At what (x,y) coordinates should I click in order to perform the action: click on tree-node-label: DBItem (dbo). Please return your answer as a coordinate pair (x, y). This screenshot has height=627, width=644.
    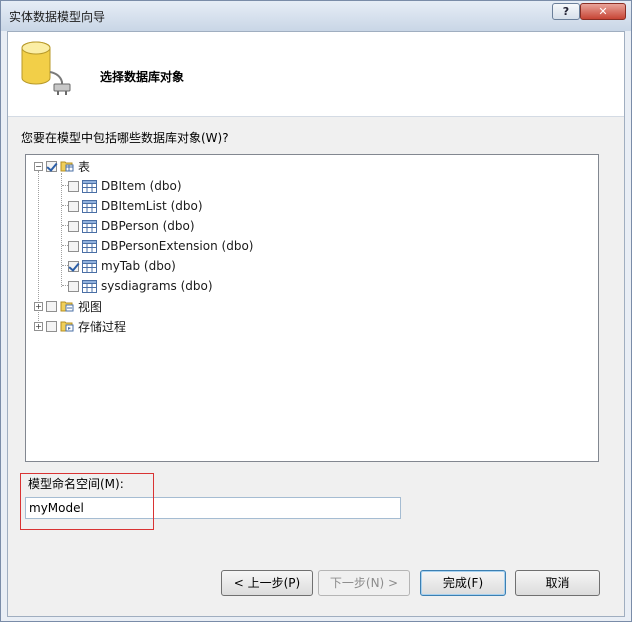
    Looking at the image, I should click on (141, 186).